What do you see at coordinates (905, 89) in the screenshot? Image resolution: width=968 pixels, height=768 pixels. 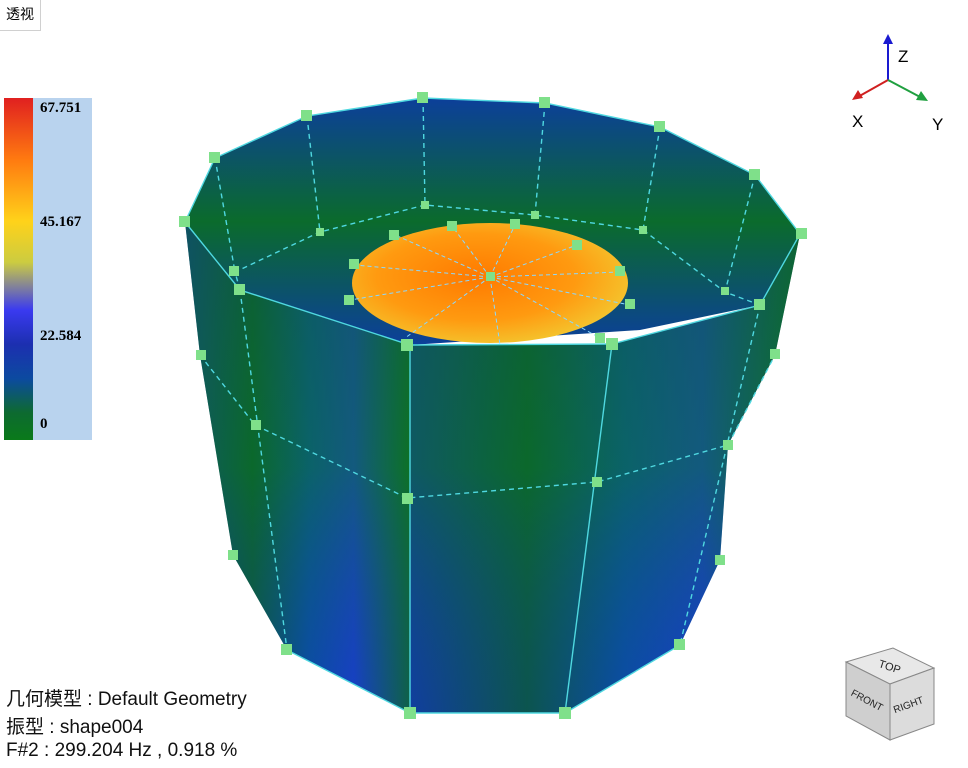 I see `y-axis-icon` at bounding box center [905, 89].